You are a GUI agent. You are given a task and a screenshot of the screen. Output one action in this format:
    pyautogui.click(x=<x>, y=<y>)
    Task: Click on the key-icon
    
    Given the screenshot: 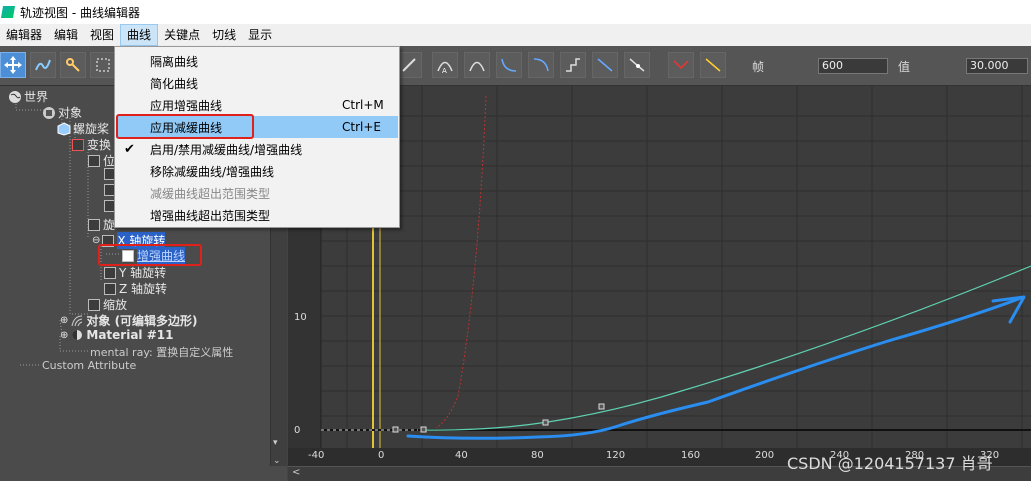 What is the action you would take?
    pyautogui.click(x=73, y=65)
    